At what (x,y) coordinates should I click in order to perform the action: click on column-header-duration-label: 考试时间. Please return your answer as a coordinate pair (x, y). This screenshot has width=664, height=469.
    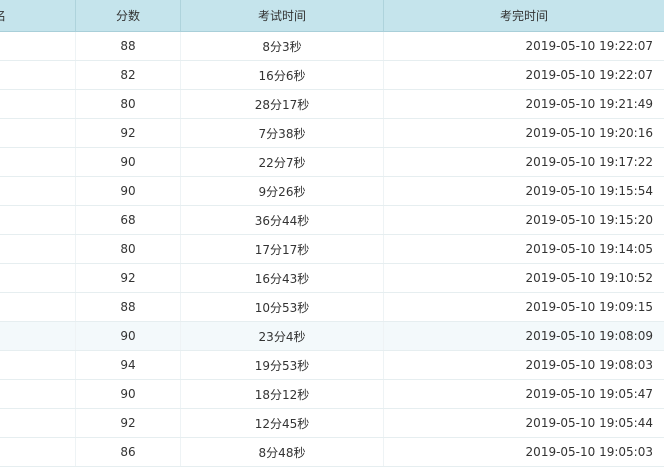
    Looking at the image, I should click on (281, 16).